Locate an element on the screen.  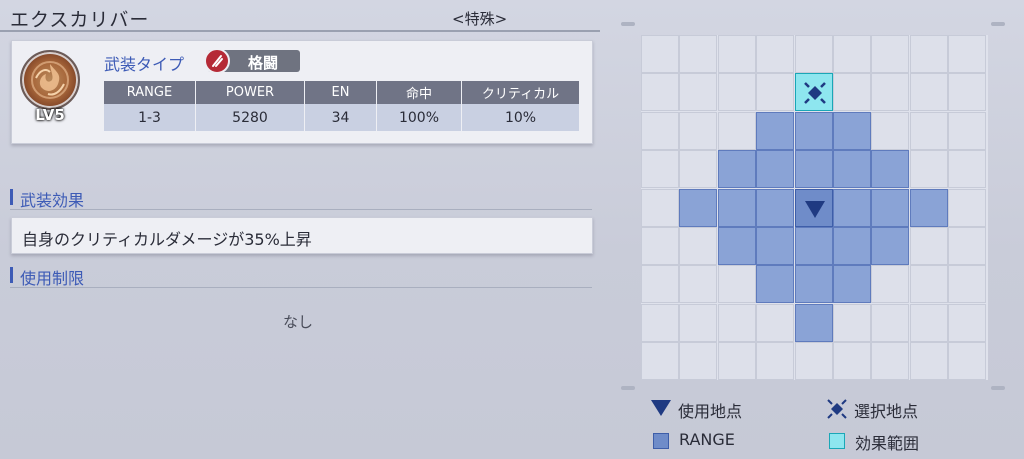
stats-header-accuracy: 命中 is located at coordinates (419, 92).